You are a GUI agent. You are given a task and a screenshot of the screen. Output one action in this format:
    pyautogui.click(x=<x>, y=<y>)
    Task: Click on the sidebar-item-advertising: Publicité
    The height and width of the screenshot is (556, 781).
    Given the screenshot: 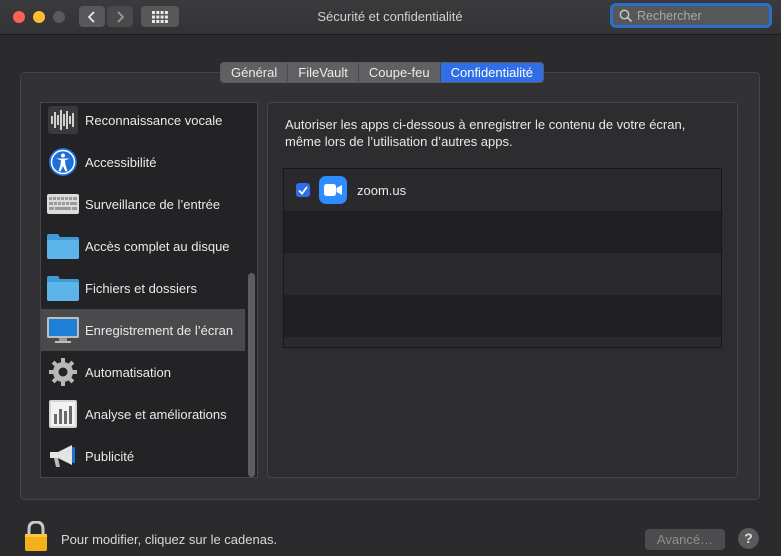 What is the action you would take?
    pyautogui.click(x=143, y=456)
    